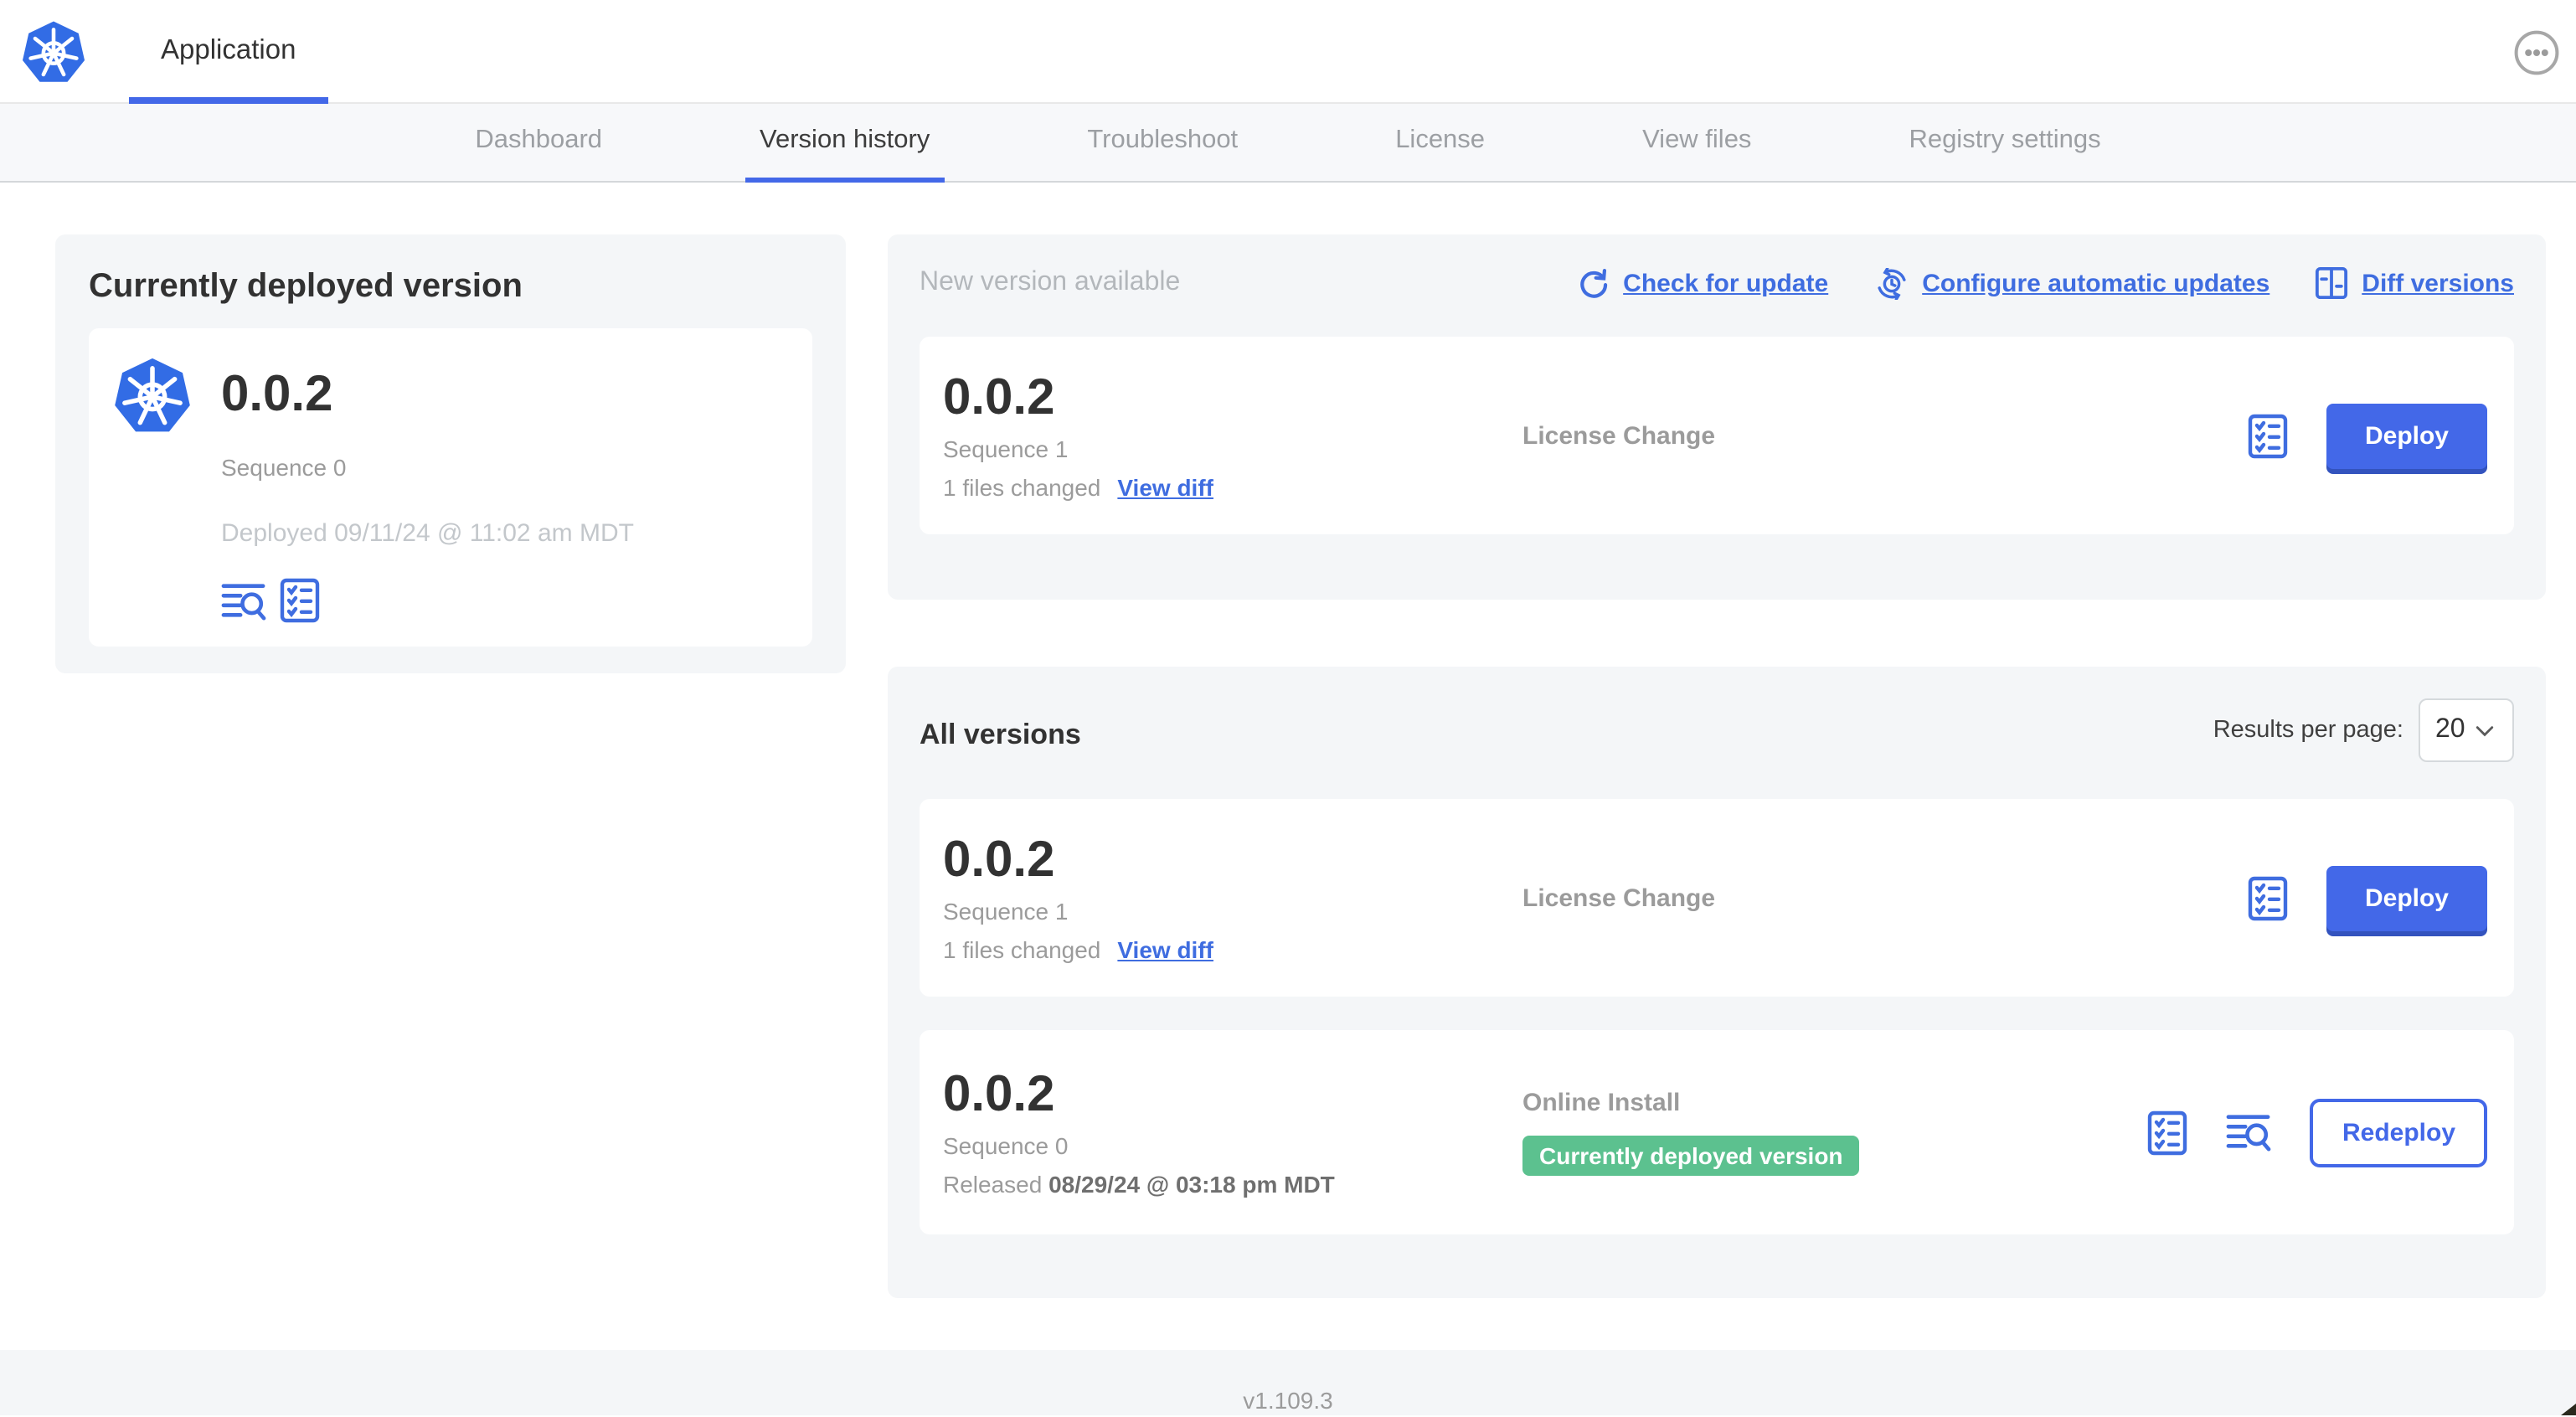 This screenshot has width=2576, height=1417. Describe the element at coordinates (284, 468) in the screenshot. I see `deployed-sequence-label: Sequence 0` at that location.